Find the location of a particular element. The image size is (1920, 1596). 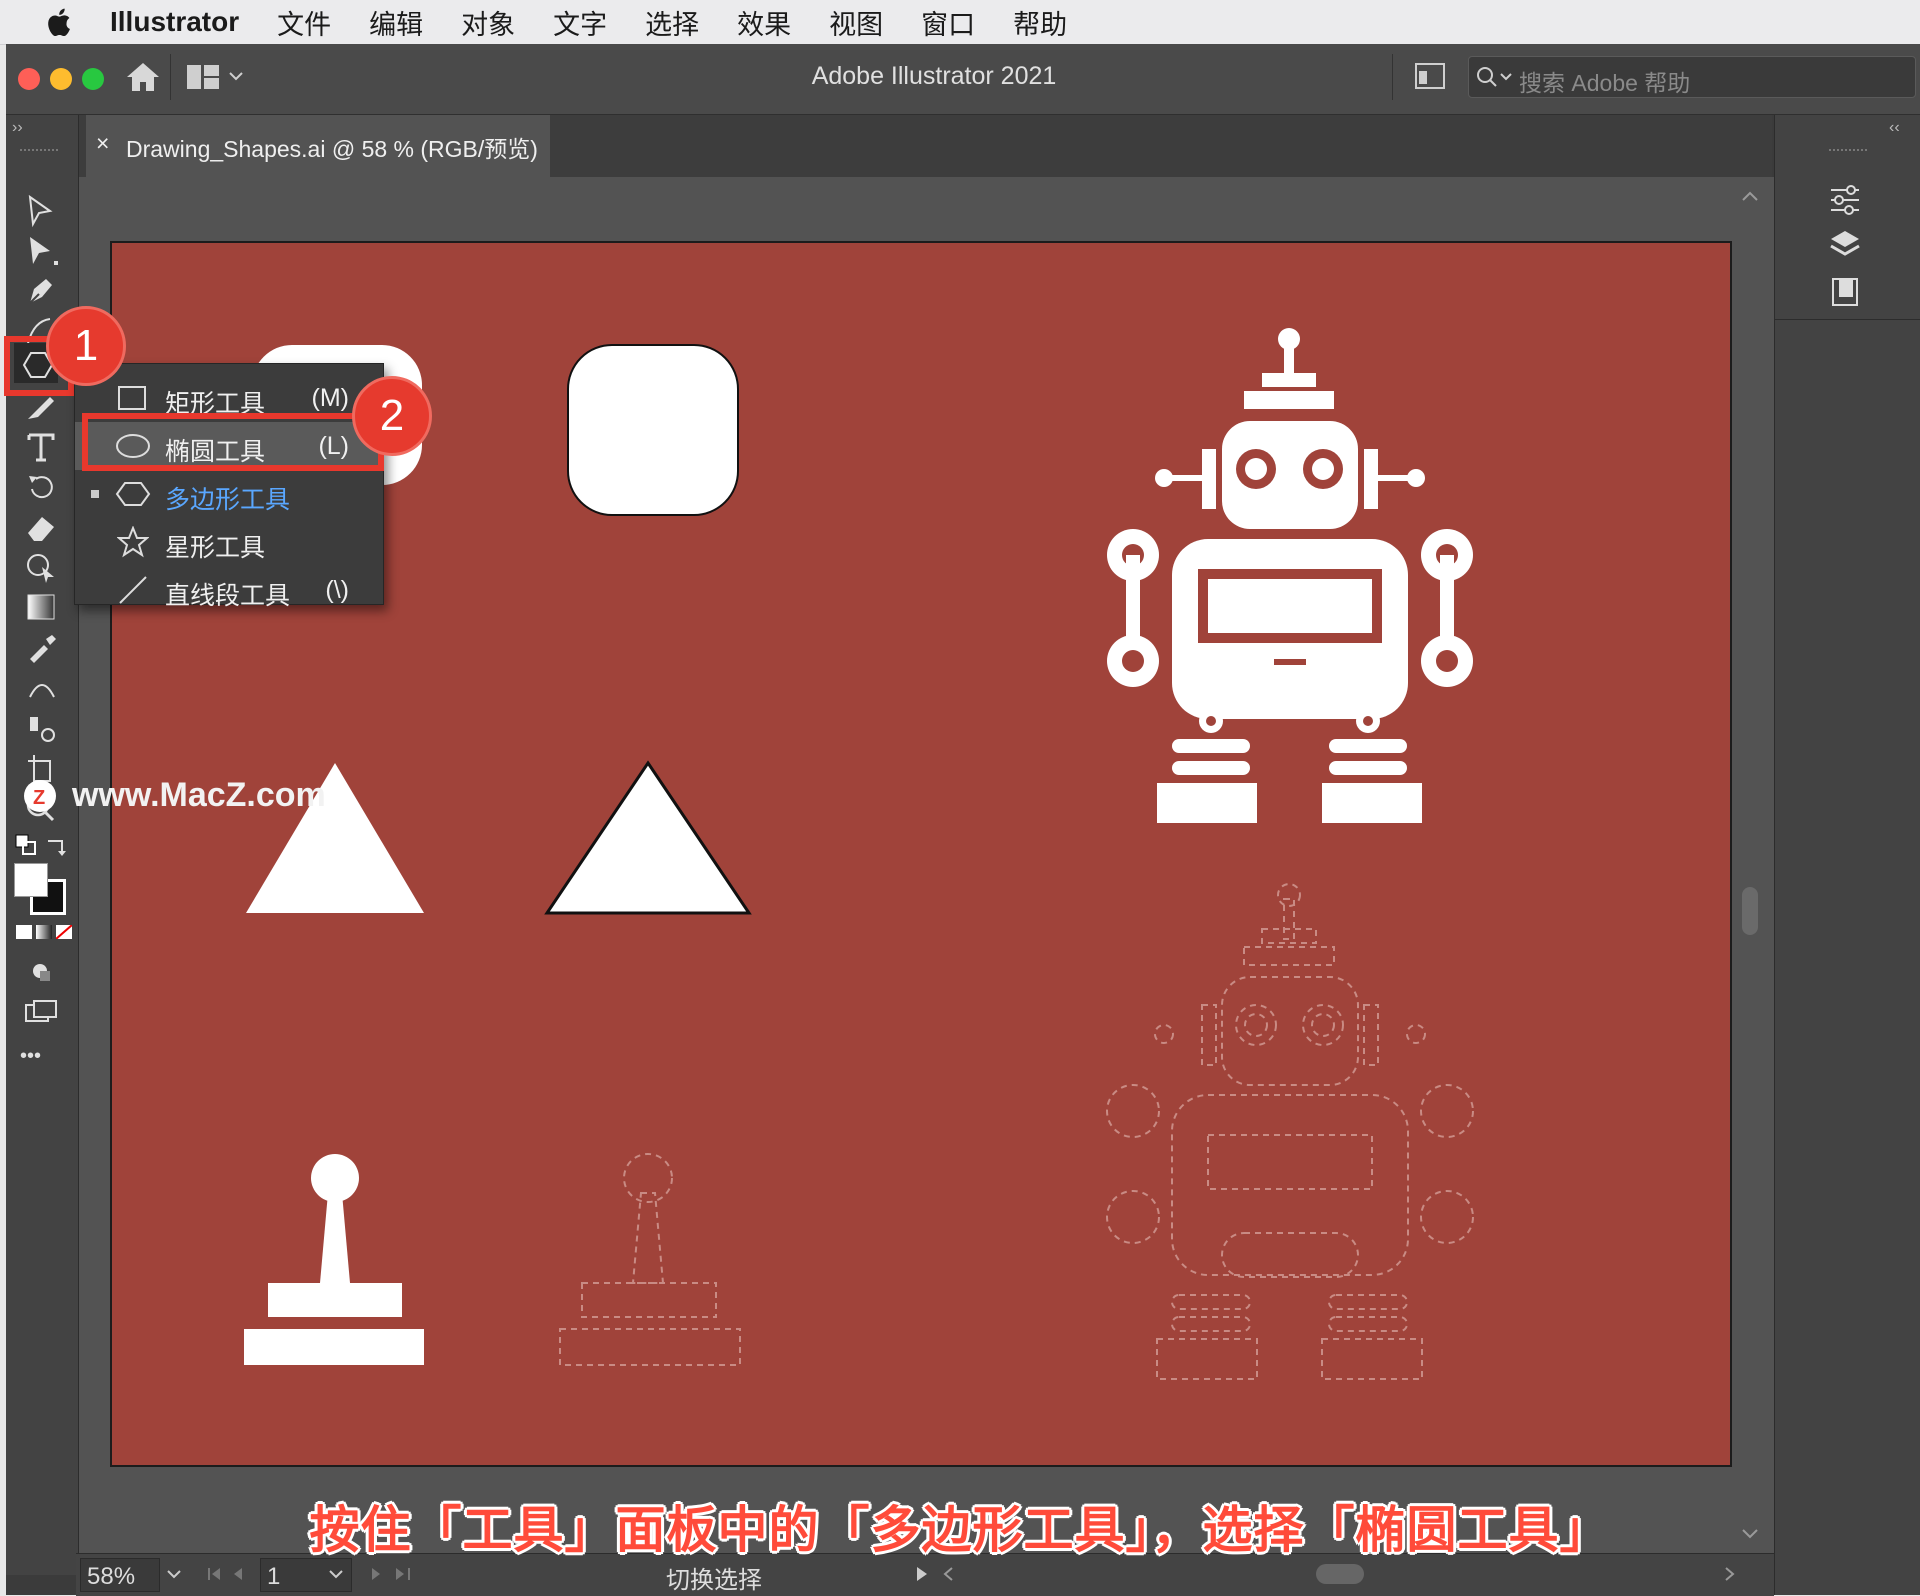

scroll-left-icon is located at coordinates (948, 1574).